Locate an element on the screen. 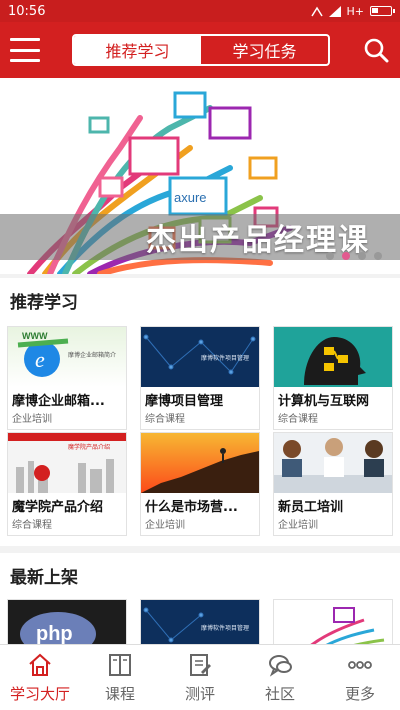 This screenshot has height=710, width=400. course-card: 什么是市场营... 企业培训 is located at coordinates (200, 484).